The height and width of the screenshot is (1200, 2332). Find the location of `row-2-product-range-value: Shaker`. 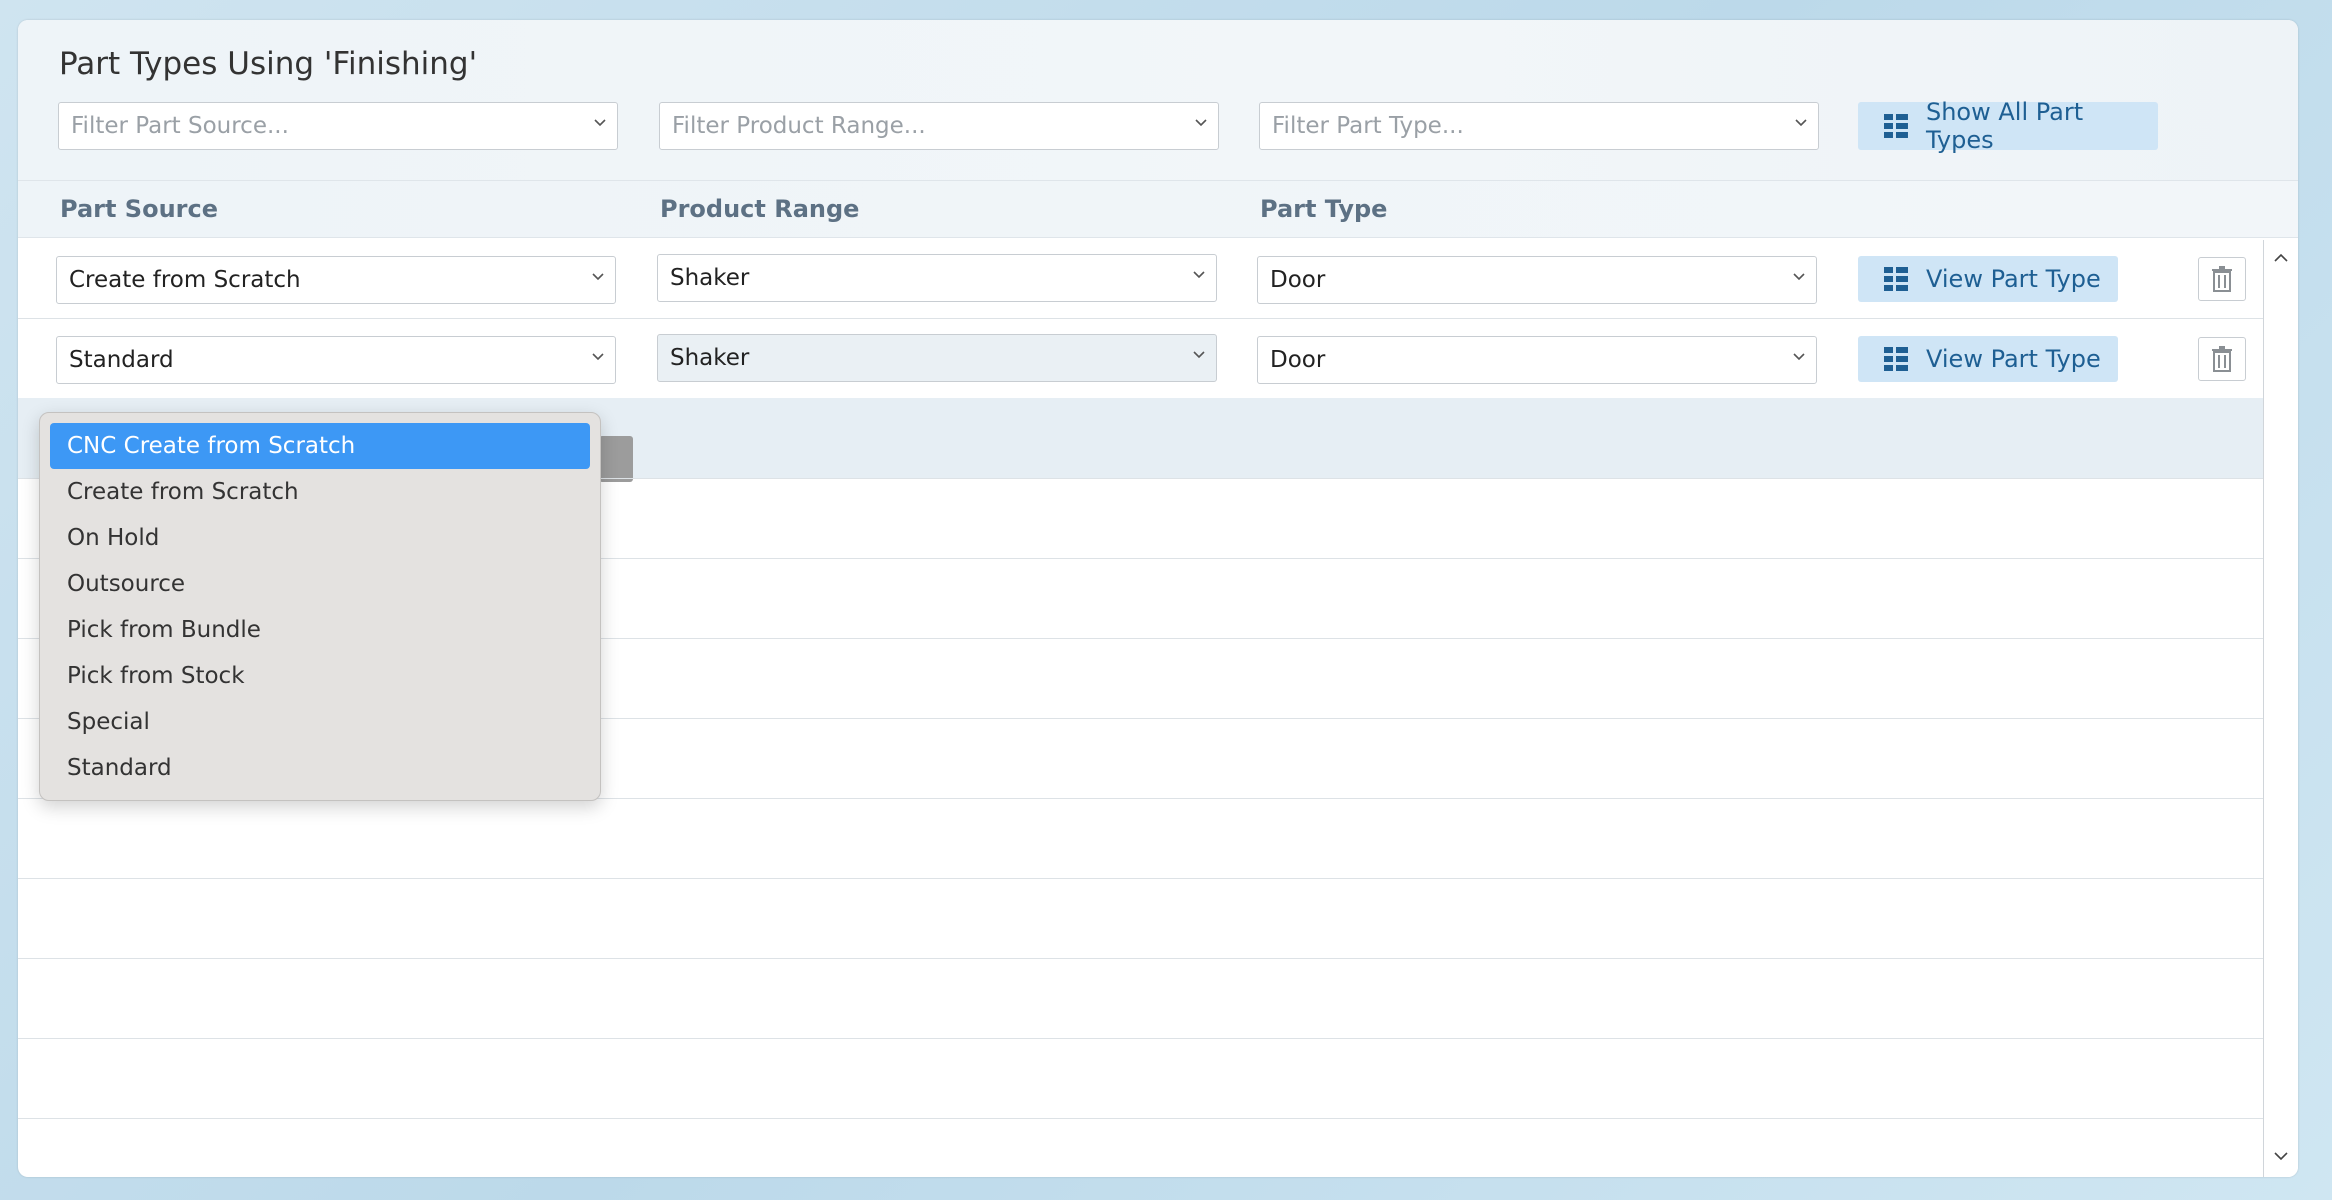

row-2-product-range-value: Shaker is located at coordinates (710, 358).